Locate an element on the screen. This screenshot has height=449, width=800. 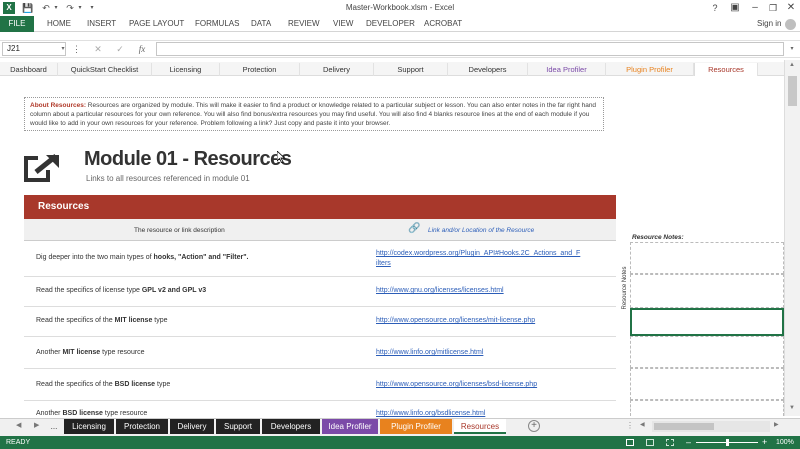
vertical-scrollbar: ▲ ▼ is located at coordinates (792, 238).